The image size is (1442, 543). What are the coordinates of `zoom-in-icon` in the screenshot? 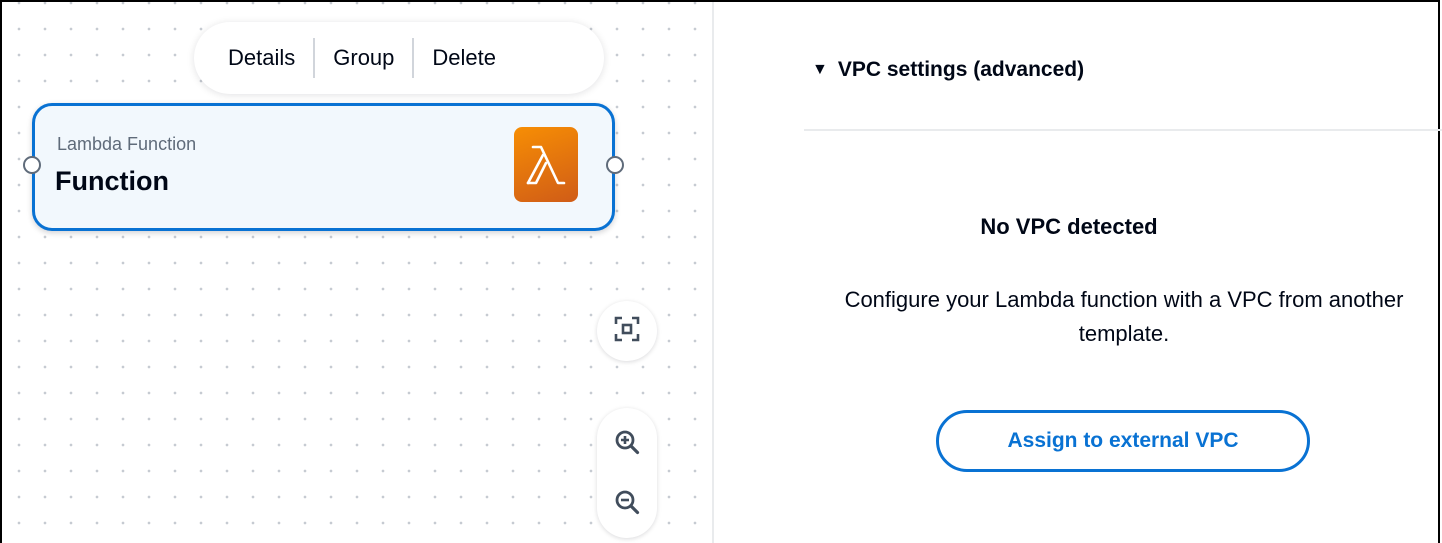 It's located at (627, 444).